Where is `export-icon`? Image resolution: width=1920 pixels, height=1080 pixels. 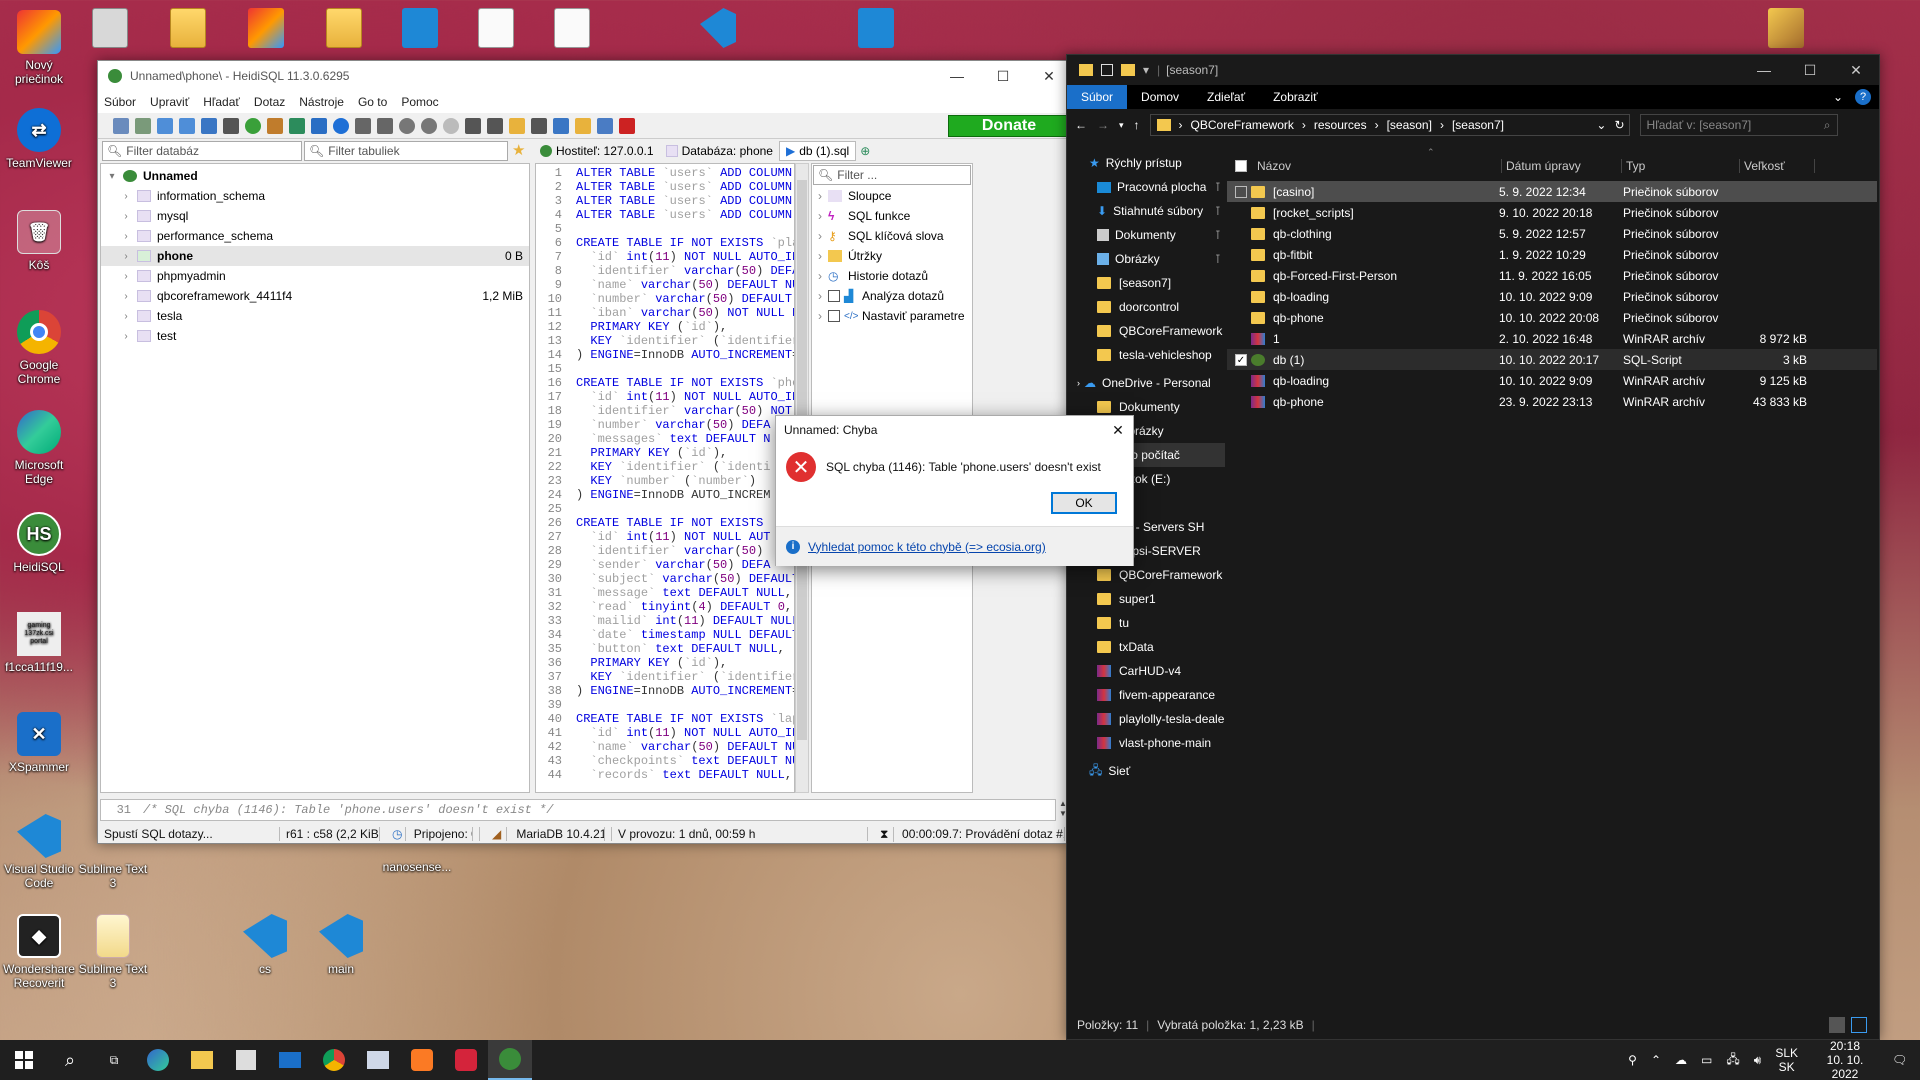
export-icon is located at coordinates (297, 125).